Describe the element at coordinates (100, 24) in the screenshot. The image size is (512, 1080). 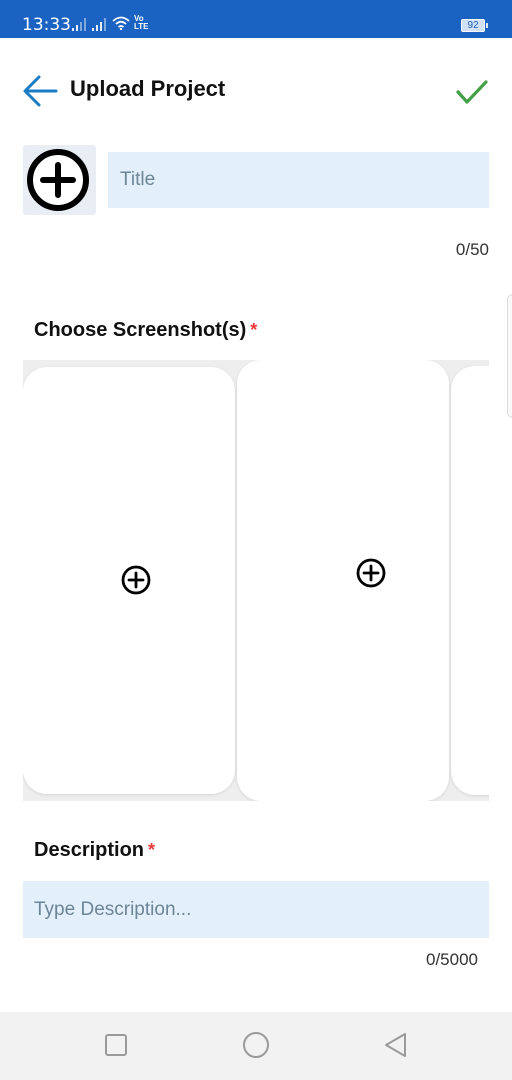
I see `signal-2-icon` at that location.